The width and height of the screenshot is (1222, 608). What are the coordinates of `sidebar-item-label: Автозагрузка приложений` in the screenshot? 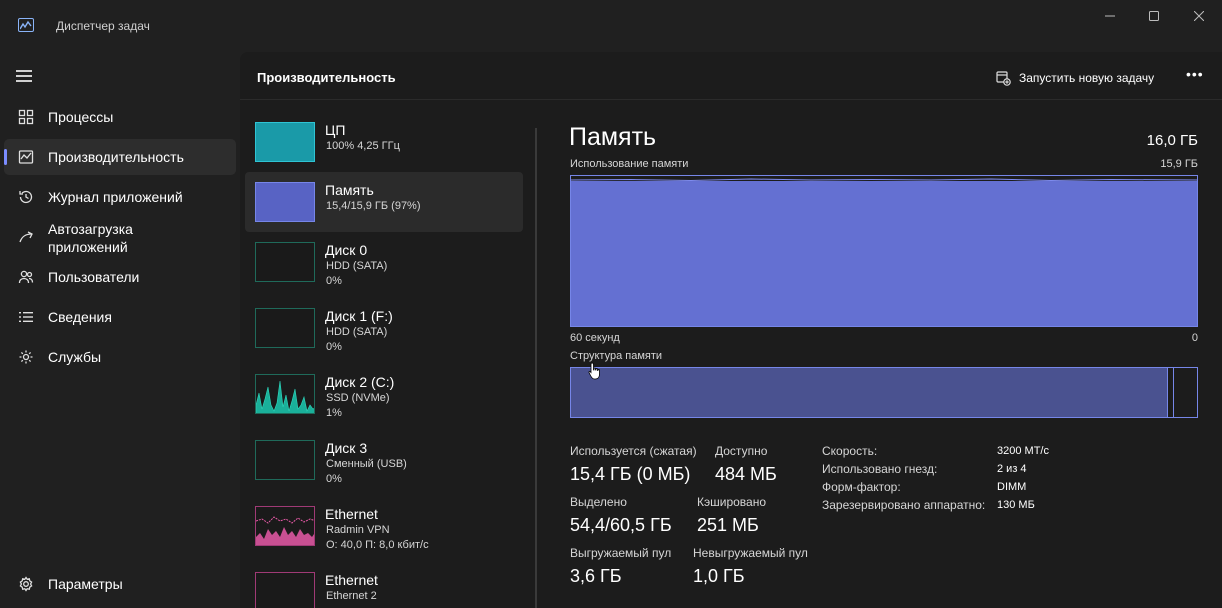 It's located at (90, 238).